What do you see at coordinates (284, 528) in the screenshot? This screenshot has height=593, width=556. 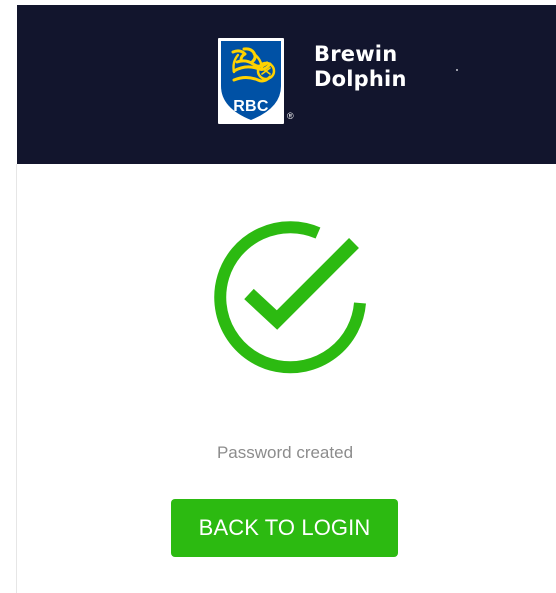 I see `back-to-login-button: BACK TO LOGIN` at bounding box center [284, 528].